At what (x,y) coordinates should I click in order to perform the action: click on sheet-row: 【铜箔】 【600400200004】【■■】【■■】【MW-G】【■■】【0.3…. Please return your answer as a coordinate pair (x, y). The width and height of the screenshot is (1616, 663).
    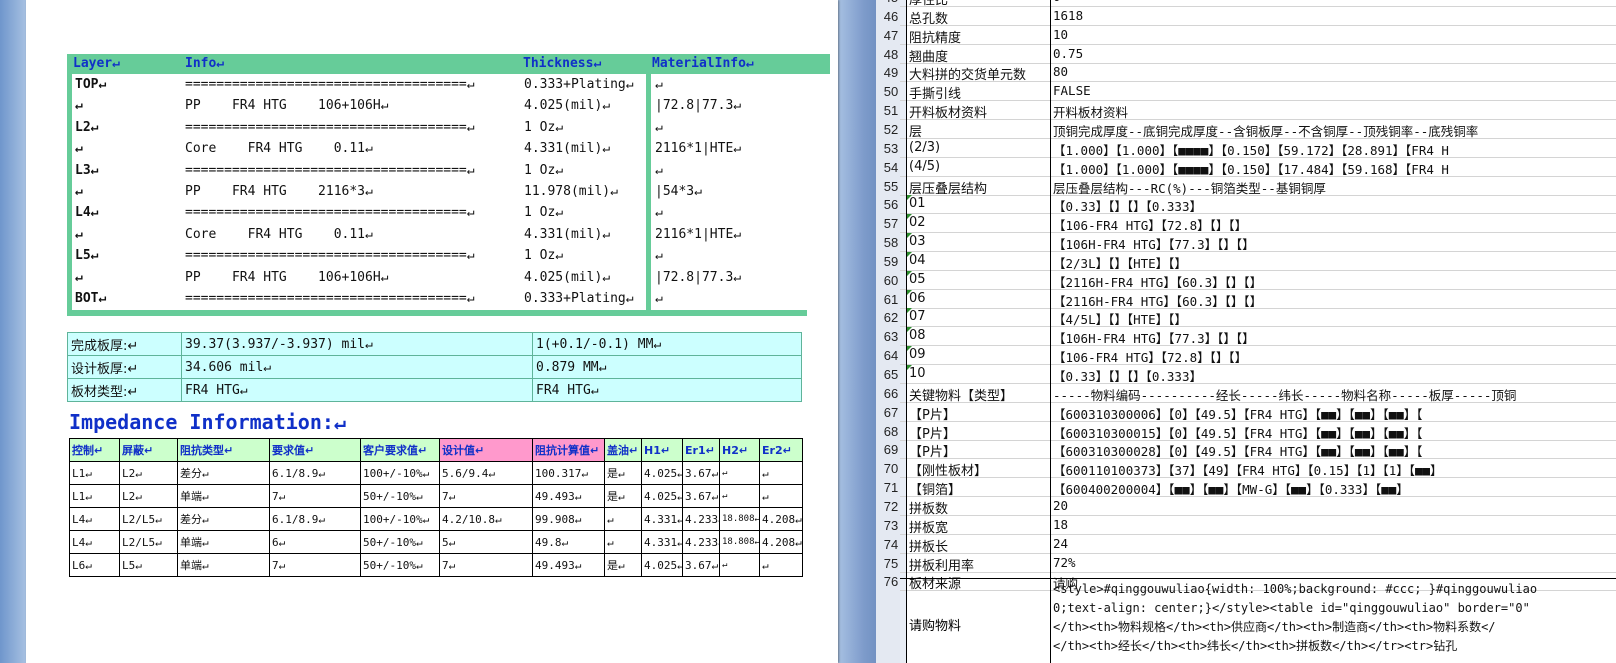
    Looking at the image, I should click on (1258, 488).